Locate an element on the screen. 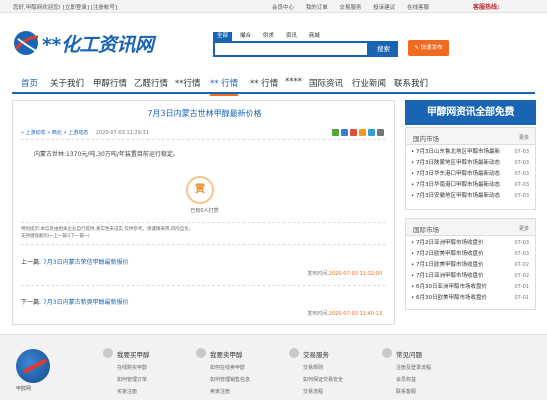 The image size is (547, 400). next-article-link: 7月3日内蒙古新奥甲醇最新报价 is located at coordinates (86, 302).